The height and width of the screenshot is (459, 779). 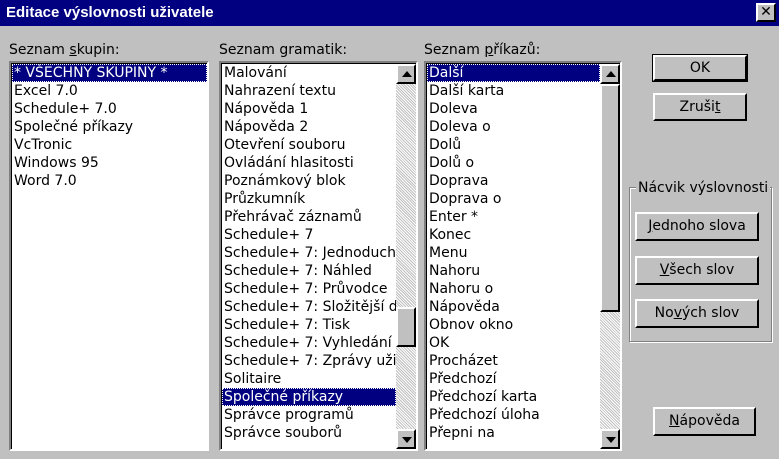 I want to click on grammars-list-item: Správce souborů, so click(x=309, y=433).